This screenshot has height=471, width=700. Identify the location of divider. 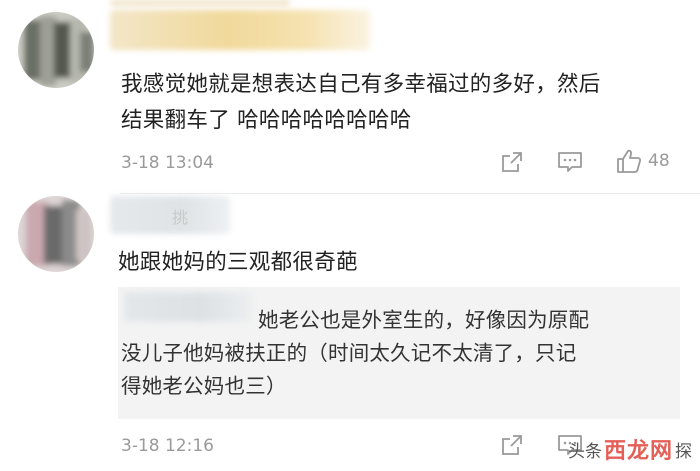
(410, 193).